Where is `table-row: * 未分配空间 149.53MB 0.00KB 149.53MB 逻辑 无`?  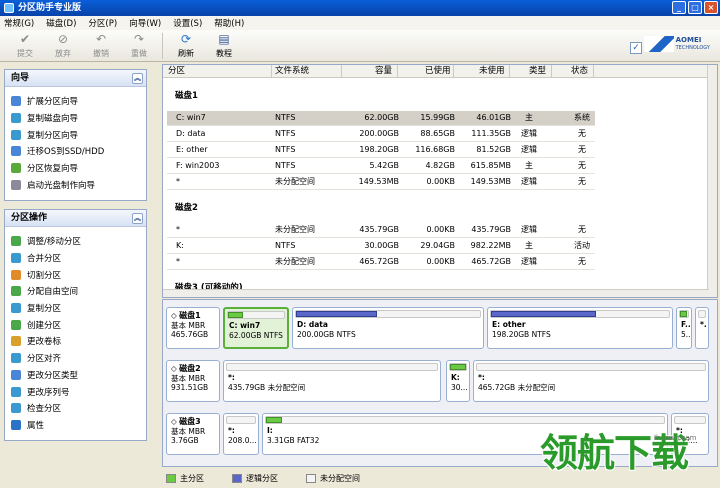
table-row: * 未分配空间 149.53MB 0.00KB 149.53MB 逻辑 无 is located at coordinates (381, 182).